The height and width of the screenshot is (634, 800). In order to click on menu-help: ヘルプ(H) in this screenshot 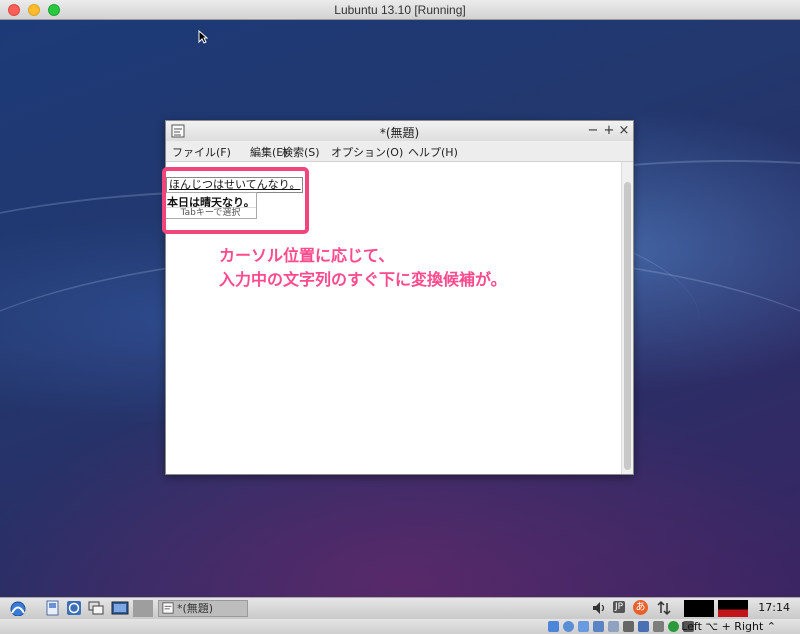, I will do `click(433, 152)`.